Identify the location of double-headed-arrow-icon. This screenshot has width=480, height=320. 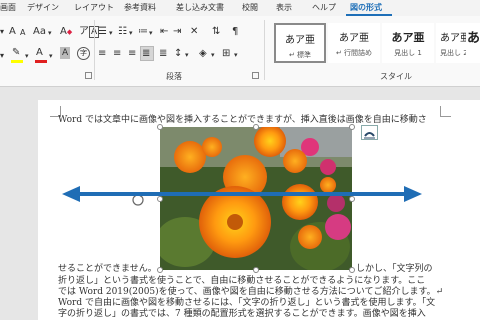
(242, 194).